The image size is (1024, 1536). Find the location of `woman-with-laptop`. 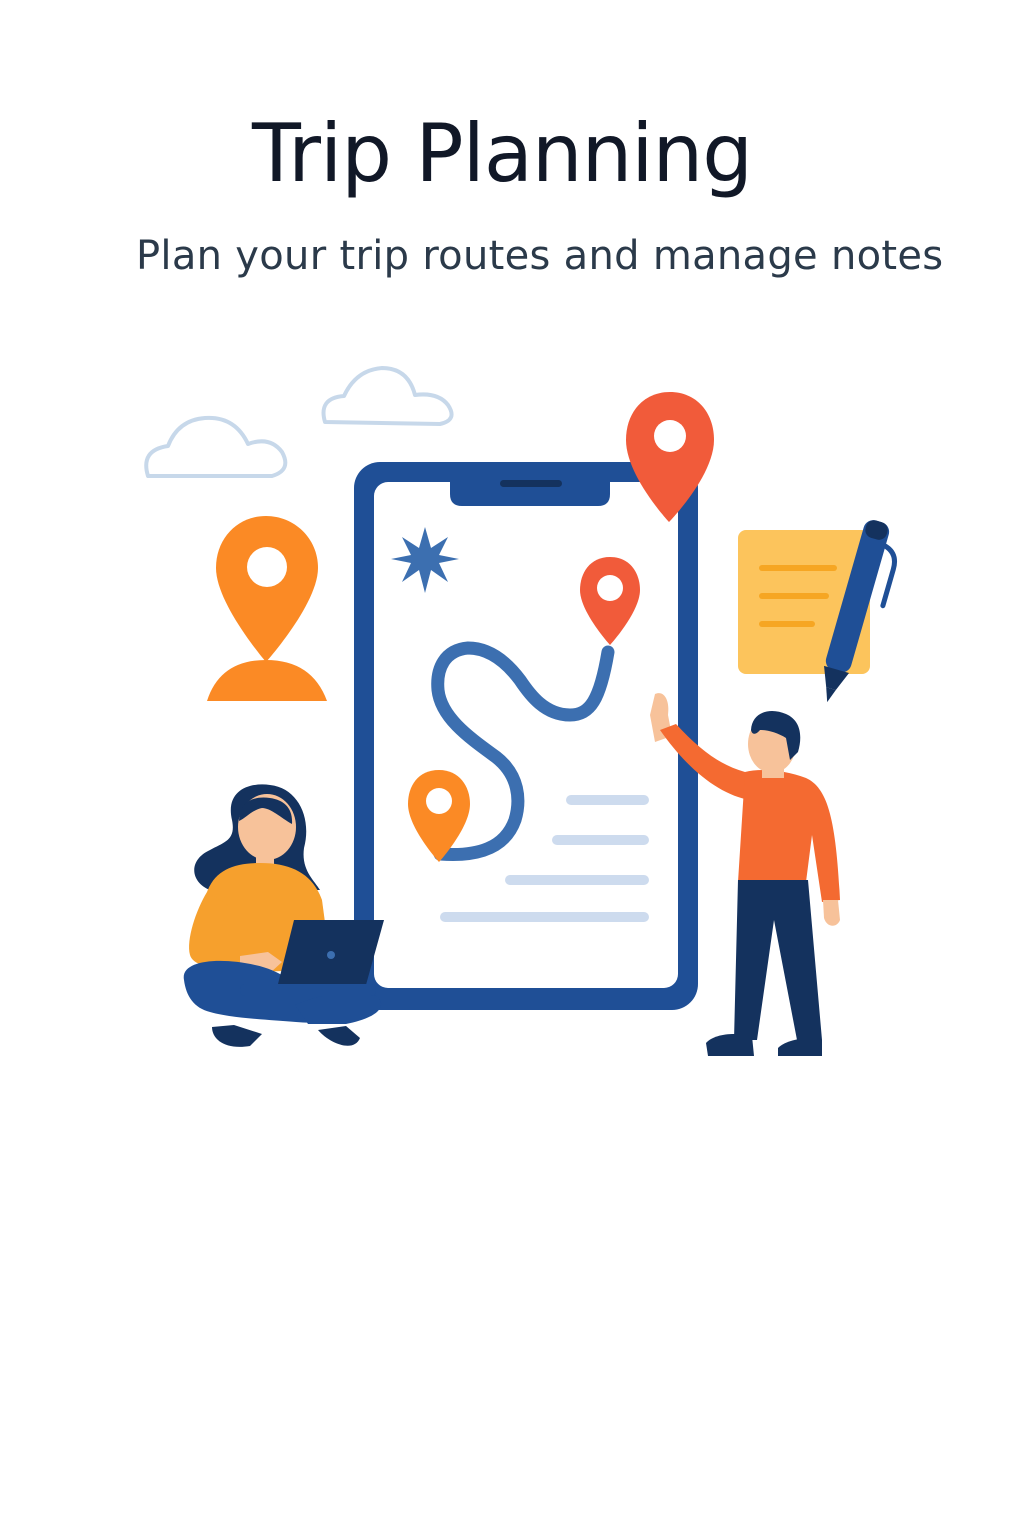

woman-with-laptop is located at coordinates (283, 915).